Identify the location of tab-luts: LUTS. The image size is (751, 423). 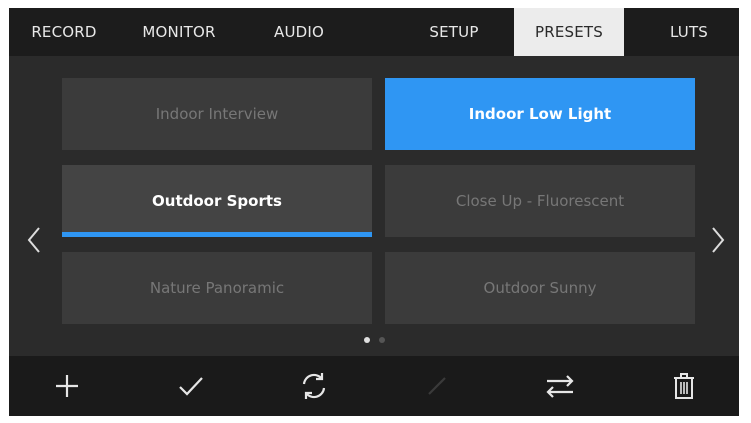
(689, 32).